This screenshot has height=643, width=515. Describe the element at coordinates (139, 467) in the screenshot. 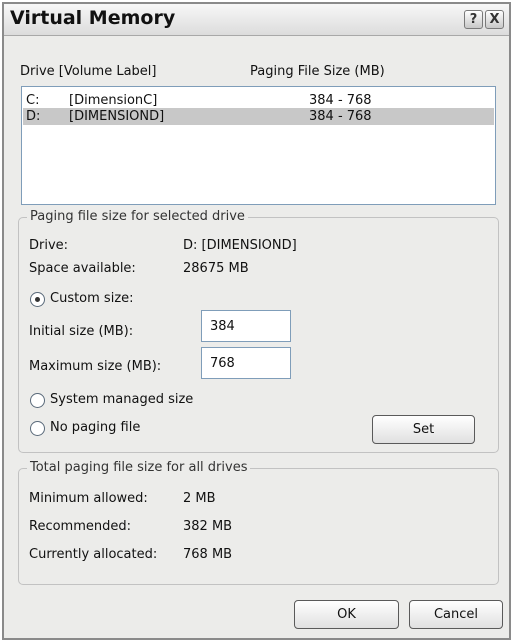

I see `totals-group-title: Total paging file size for all drives` at that location.